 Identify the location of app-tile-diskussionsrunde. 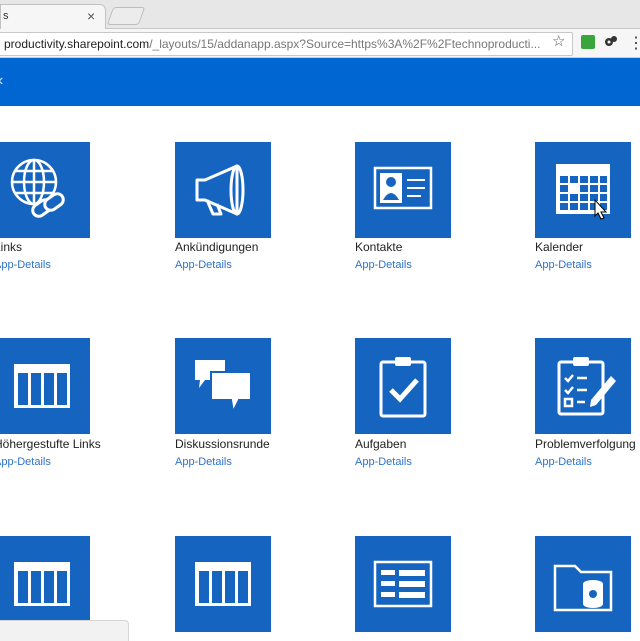
(223, 386).